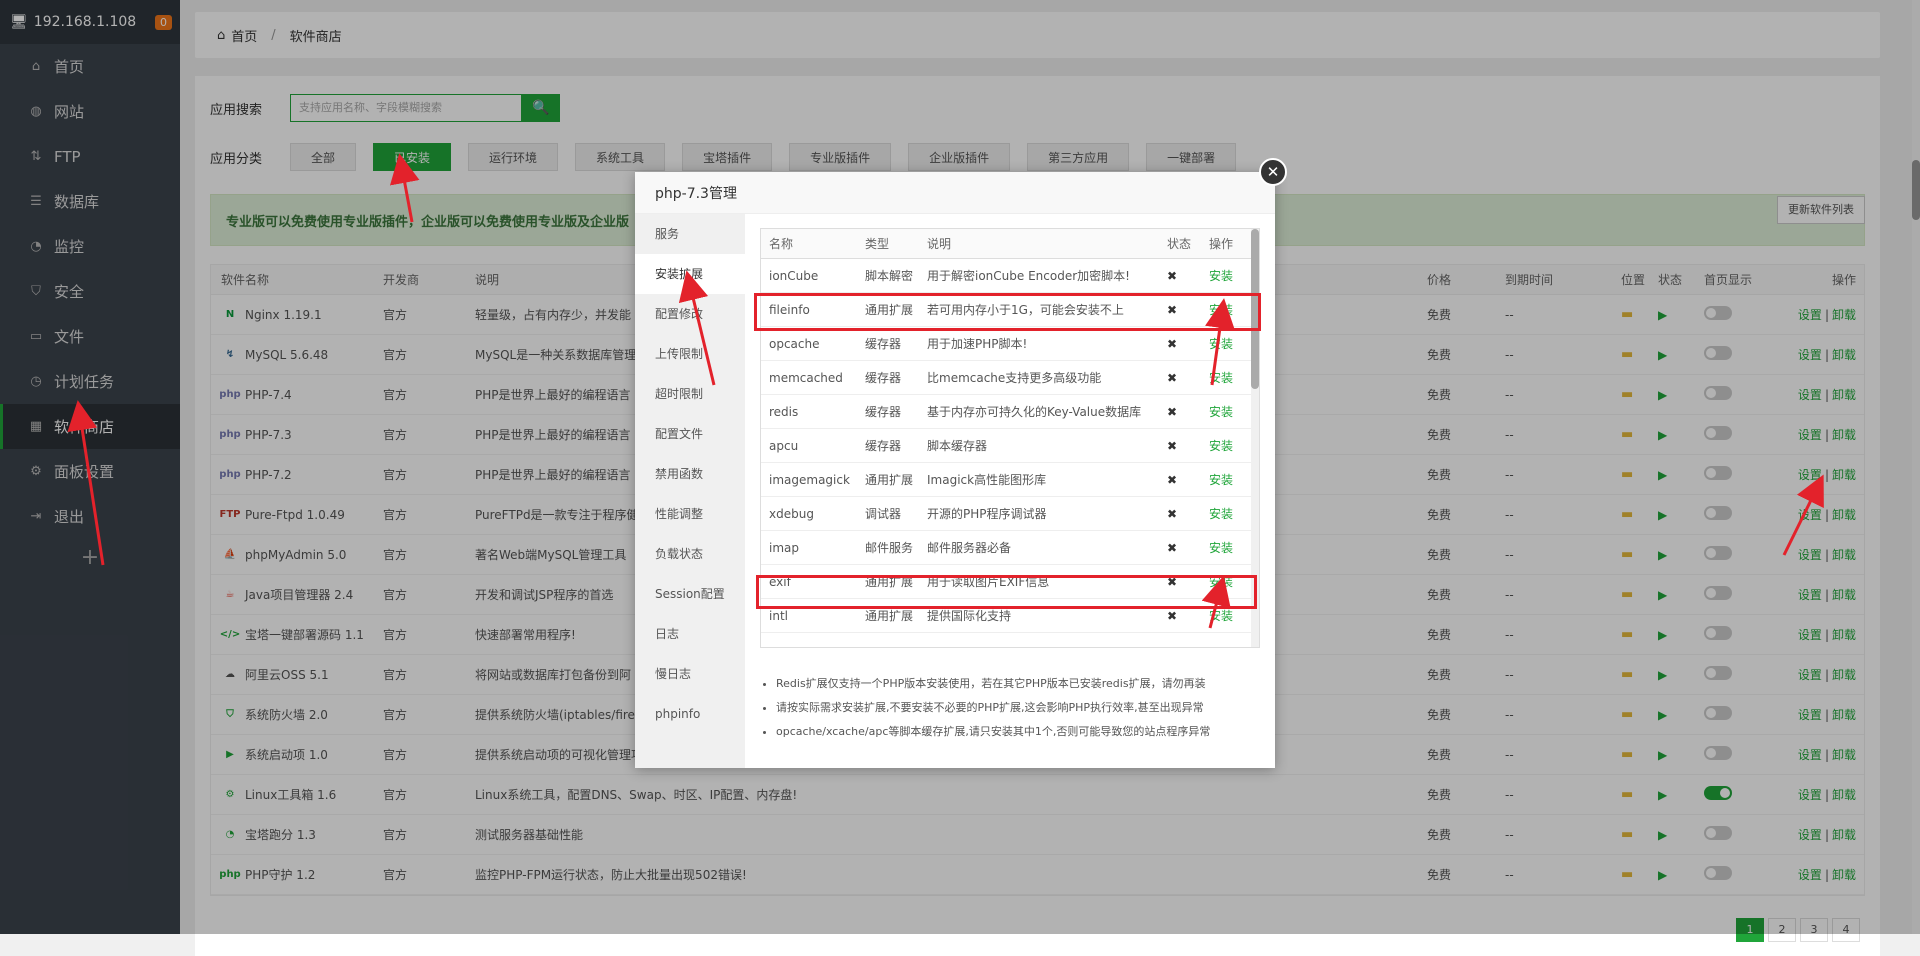  I want to click on extension-row: imap 邮件服务 邮件服务器必备 ✖ 安装, so click(1010, 548).